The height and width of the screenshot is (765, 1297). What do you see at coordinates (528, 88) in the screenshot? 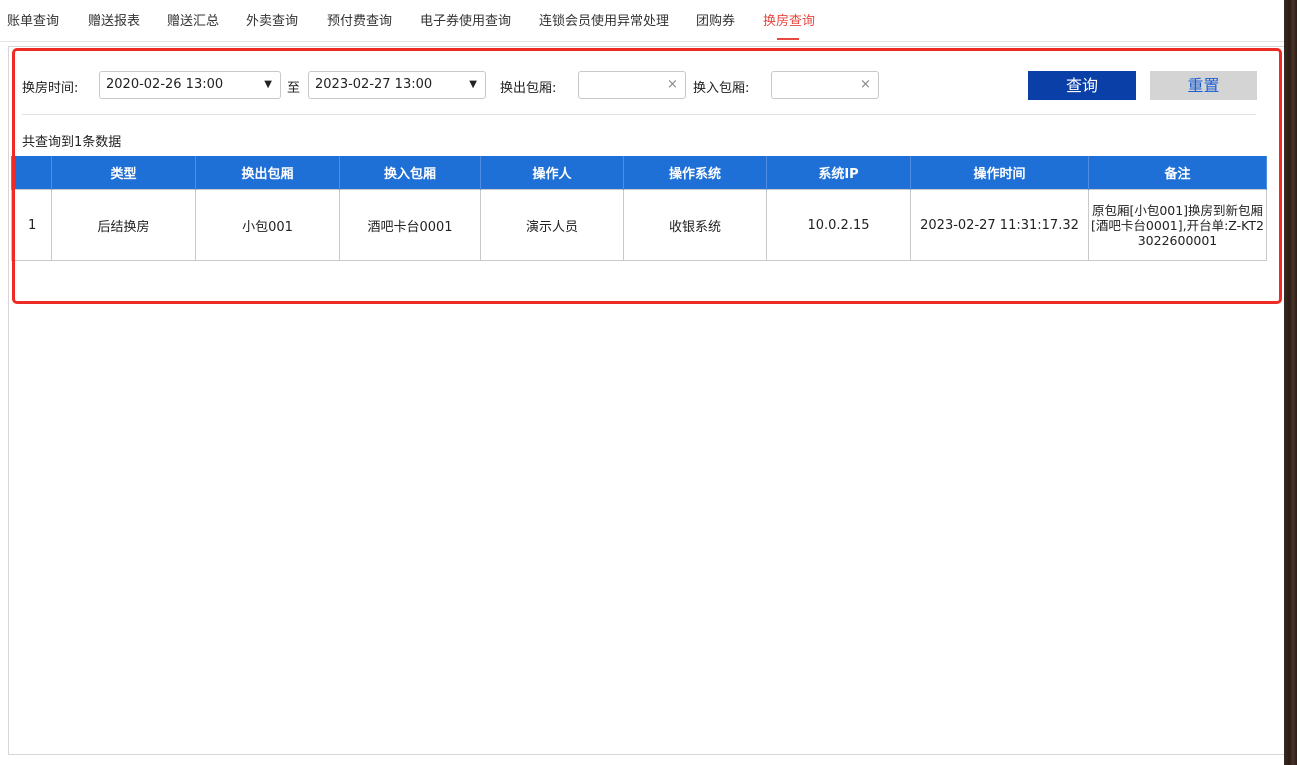
I see `out-room-label: 换出包厢:` at bounding box center [528, 88].